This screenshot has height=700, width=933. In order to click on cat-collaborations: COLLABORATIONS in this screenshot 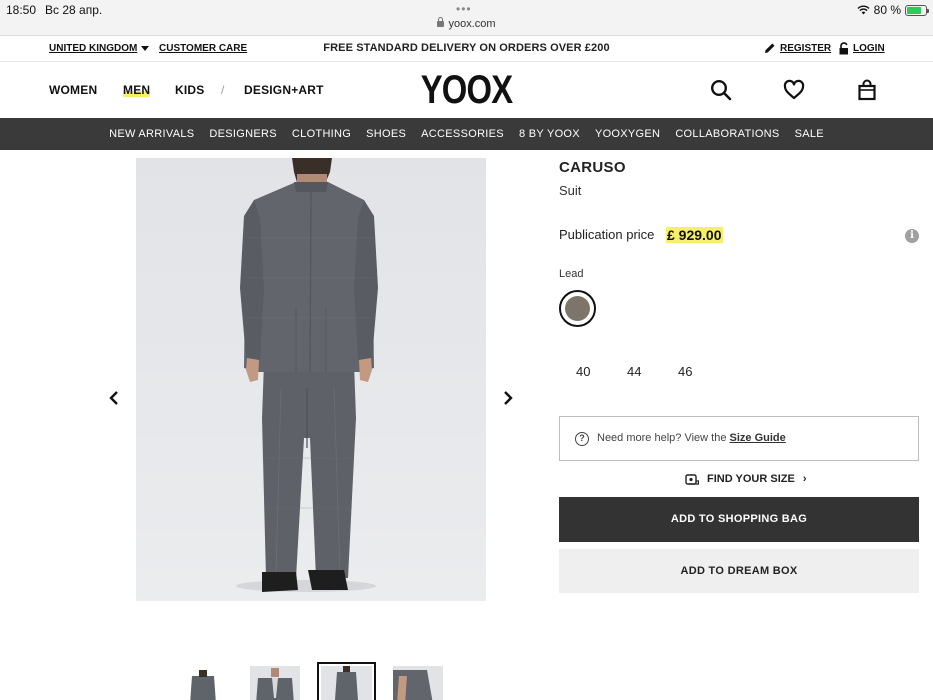, I will do `click(727, 134)`.